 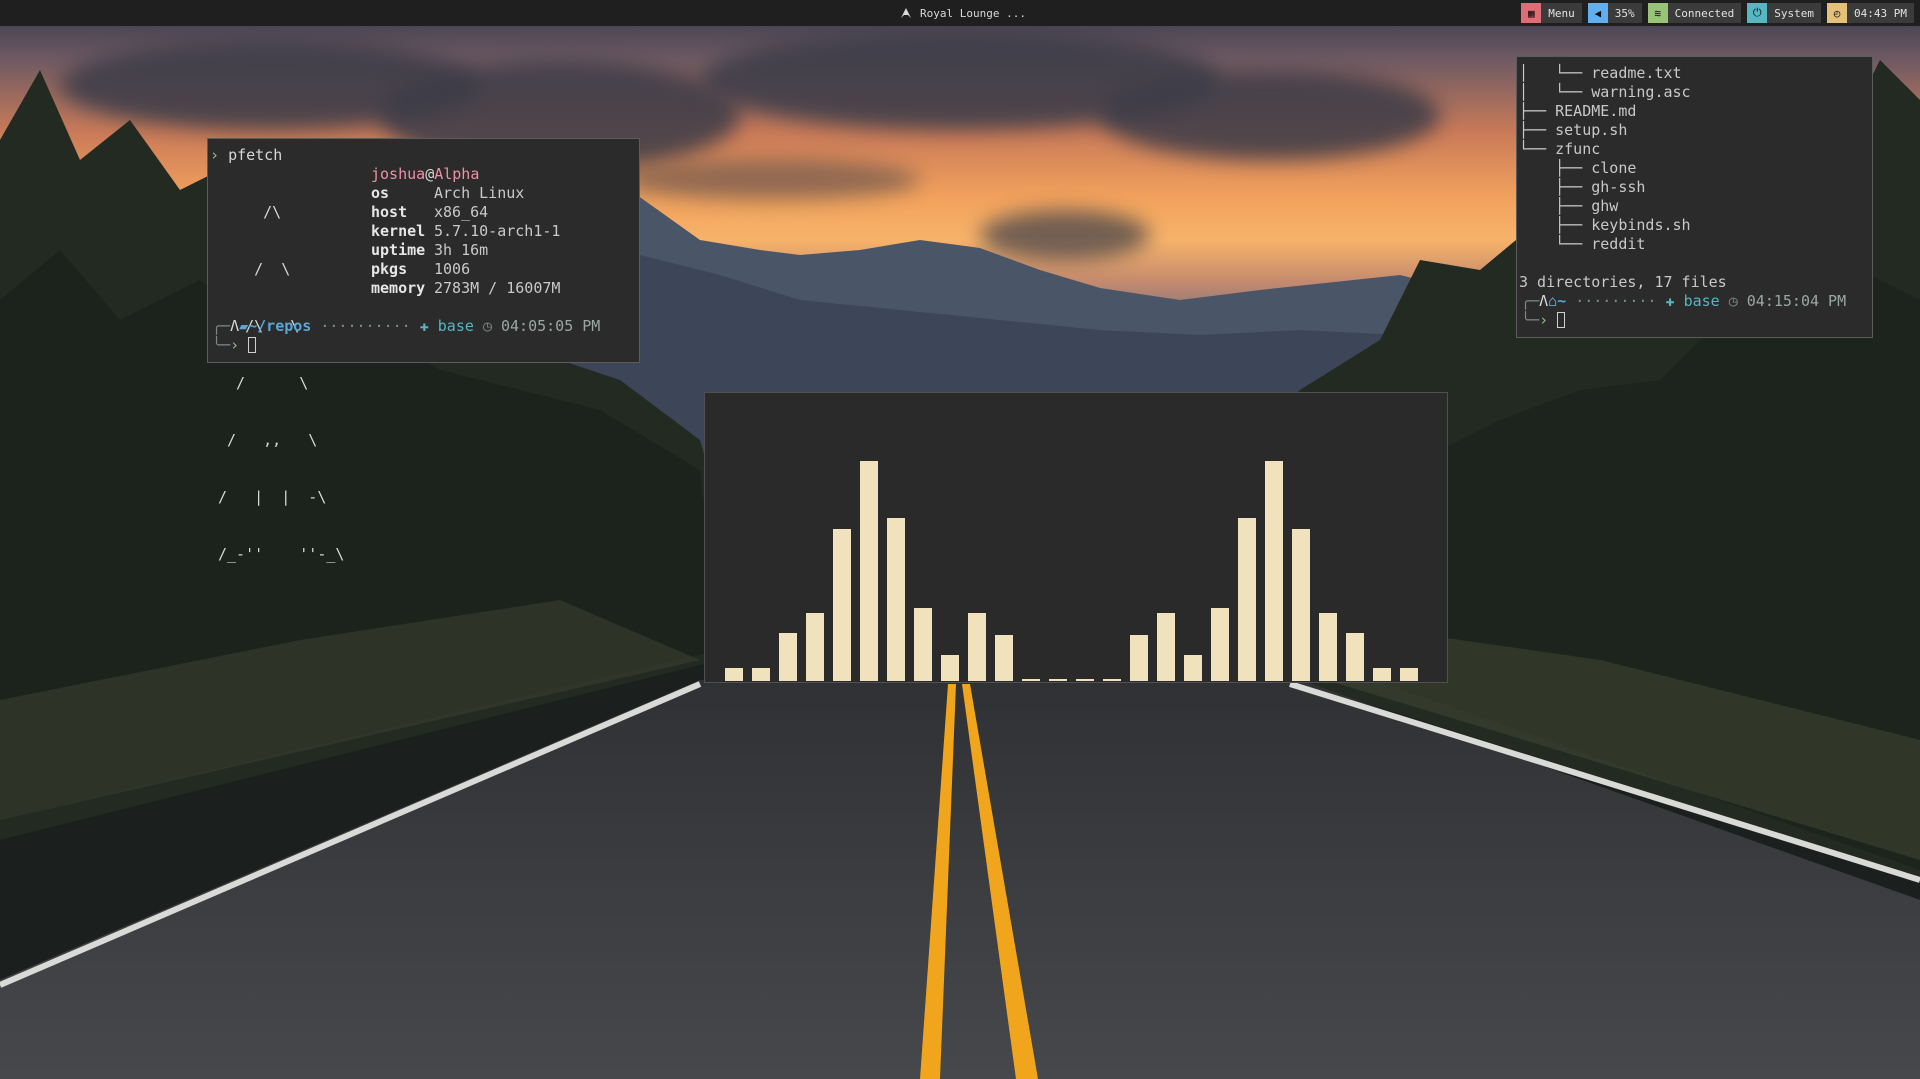 I want to click on logo-line: /\, so click(x=250, y=212).